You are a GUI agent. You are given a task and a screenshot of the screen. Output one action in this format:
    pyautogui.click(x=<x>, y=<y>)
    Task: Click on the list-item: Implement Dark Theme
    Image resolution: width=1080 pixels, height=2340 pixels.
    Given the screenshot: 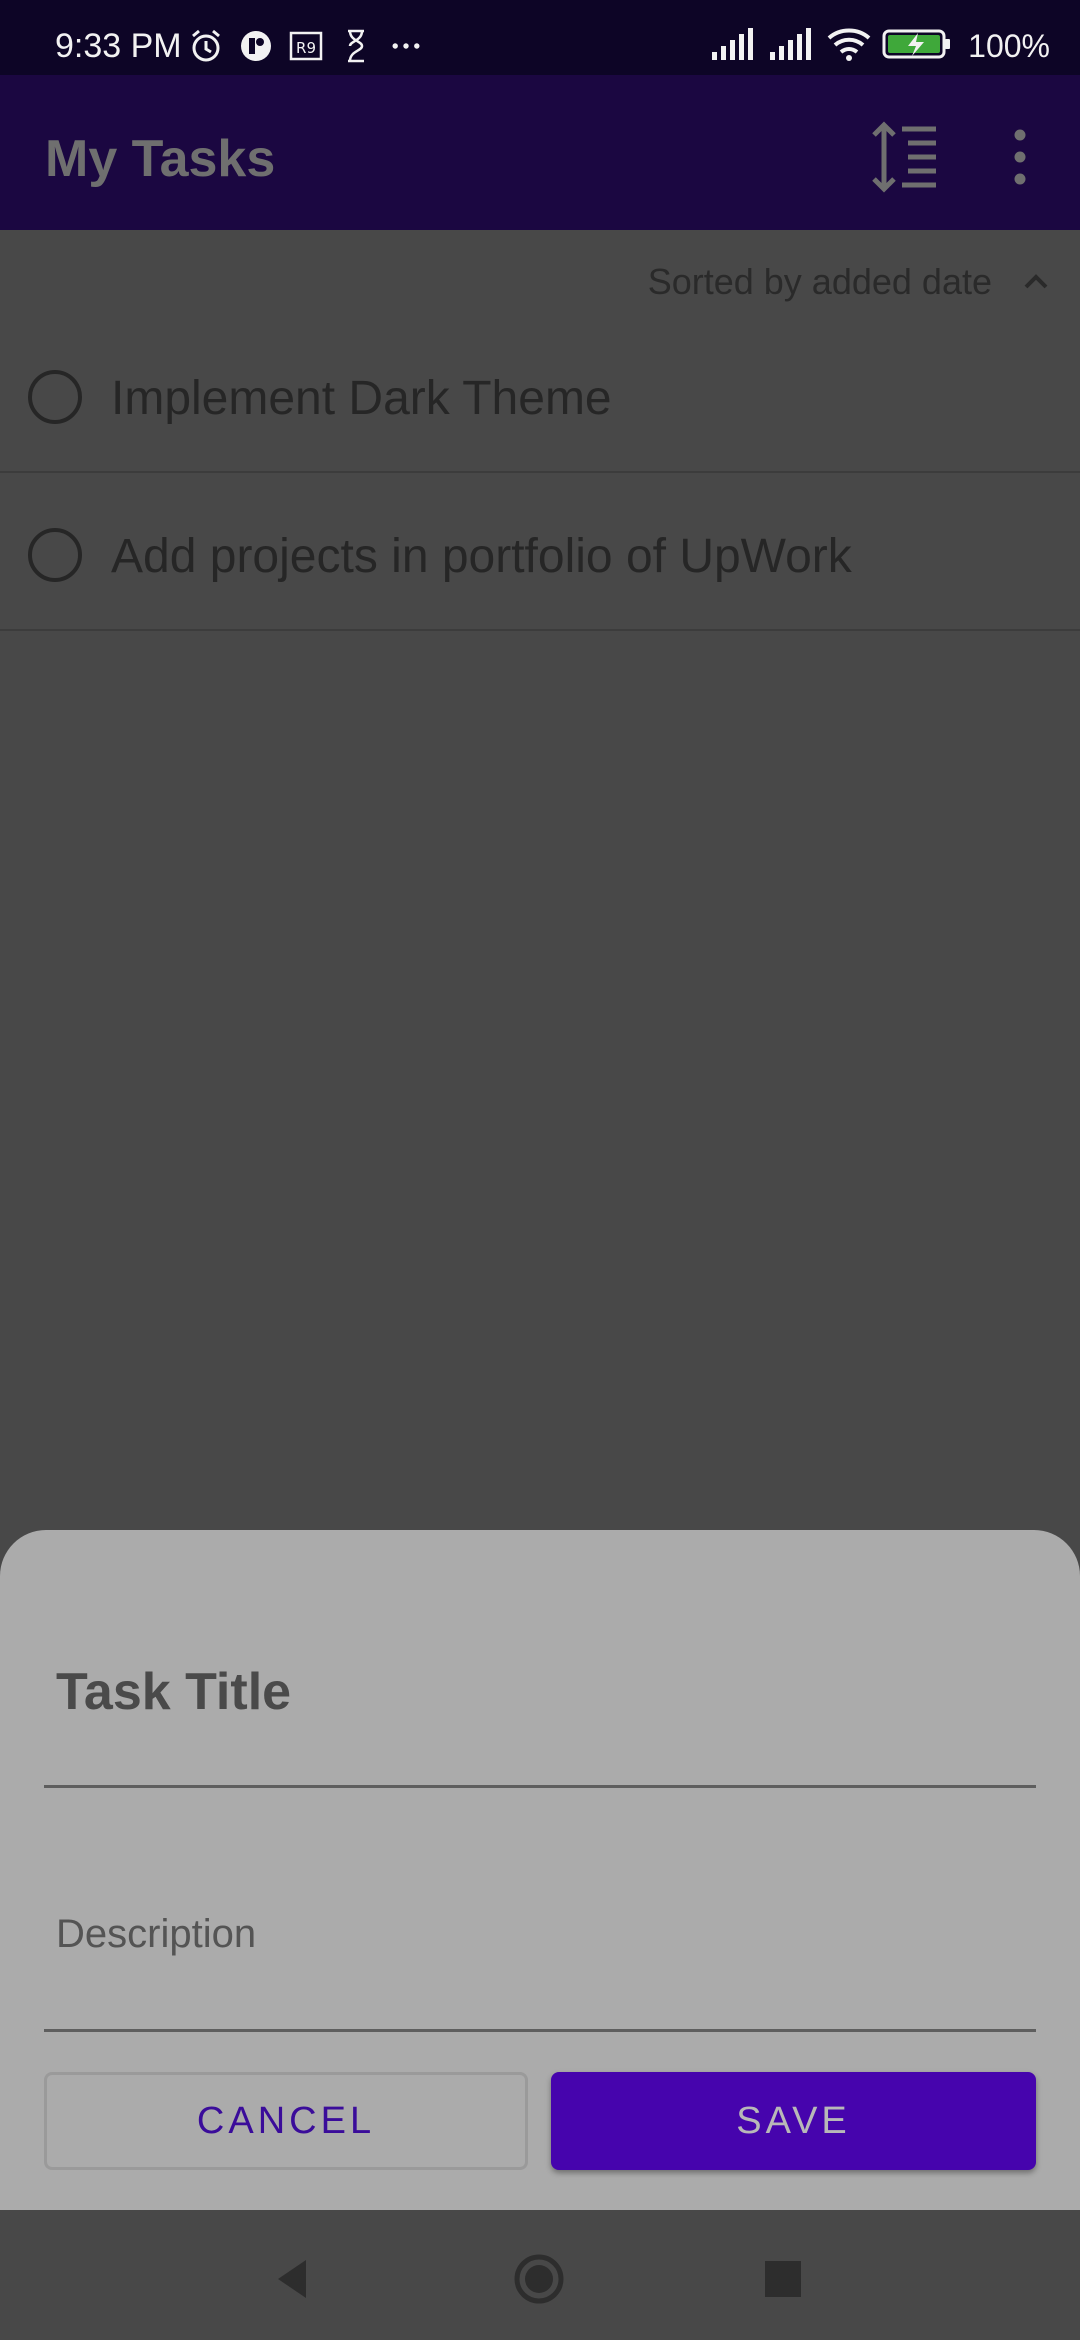 What is the action you would take?
    pyautogui.click(x=540, y=394)
    